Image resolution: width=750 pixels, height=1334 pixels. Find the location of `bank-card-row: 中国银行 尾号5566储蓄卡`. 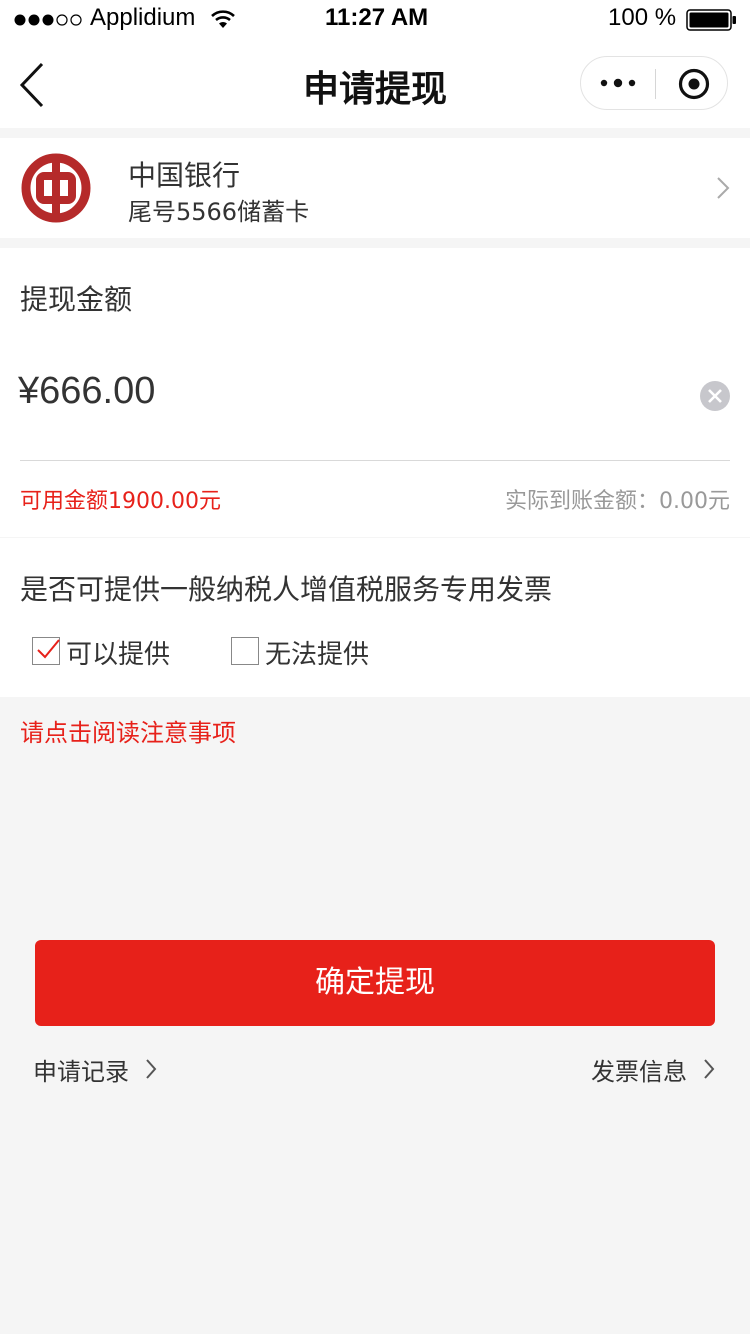

bank-card-row: 中国银行 尾号5566储蓄卡 is located at coordinates (375, 188).